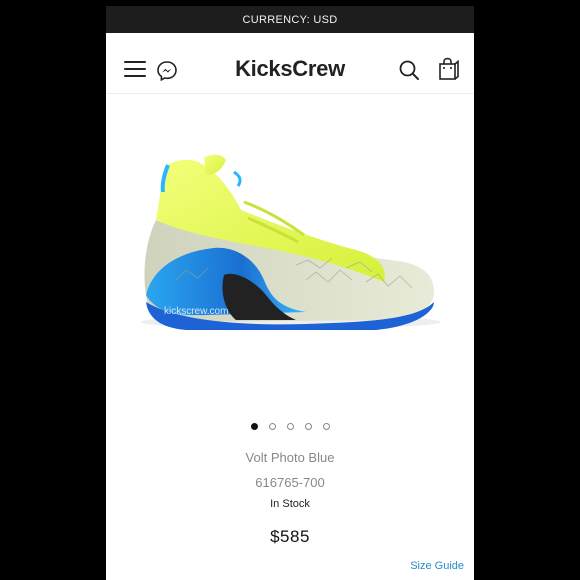 The width and height of the screenshot is (580, 580). I want to click on menu-button, so click(135, 69).